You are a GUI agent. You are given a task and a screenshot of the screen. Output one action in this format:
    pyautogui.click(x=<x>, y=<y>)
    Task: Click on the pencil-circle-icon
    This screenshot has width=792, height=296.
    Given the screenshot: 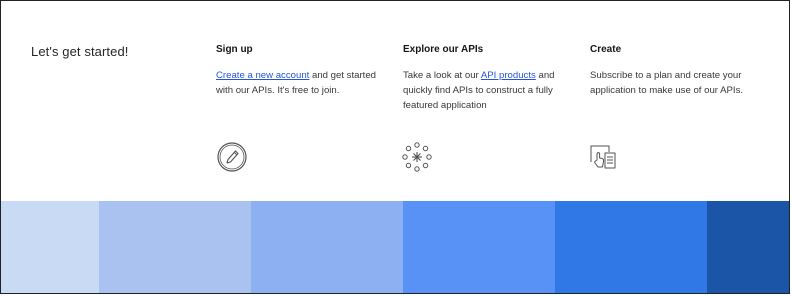 What is the action you would take?
    pyautogui.click(x=232, y=157)
    